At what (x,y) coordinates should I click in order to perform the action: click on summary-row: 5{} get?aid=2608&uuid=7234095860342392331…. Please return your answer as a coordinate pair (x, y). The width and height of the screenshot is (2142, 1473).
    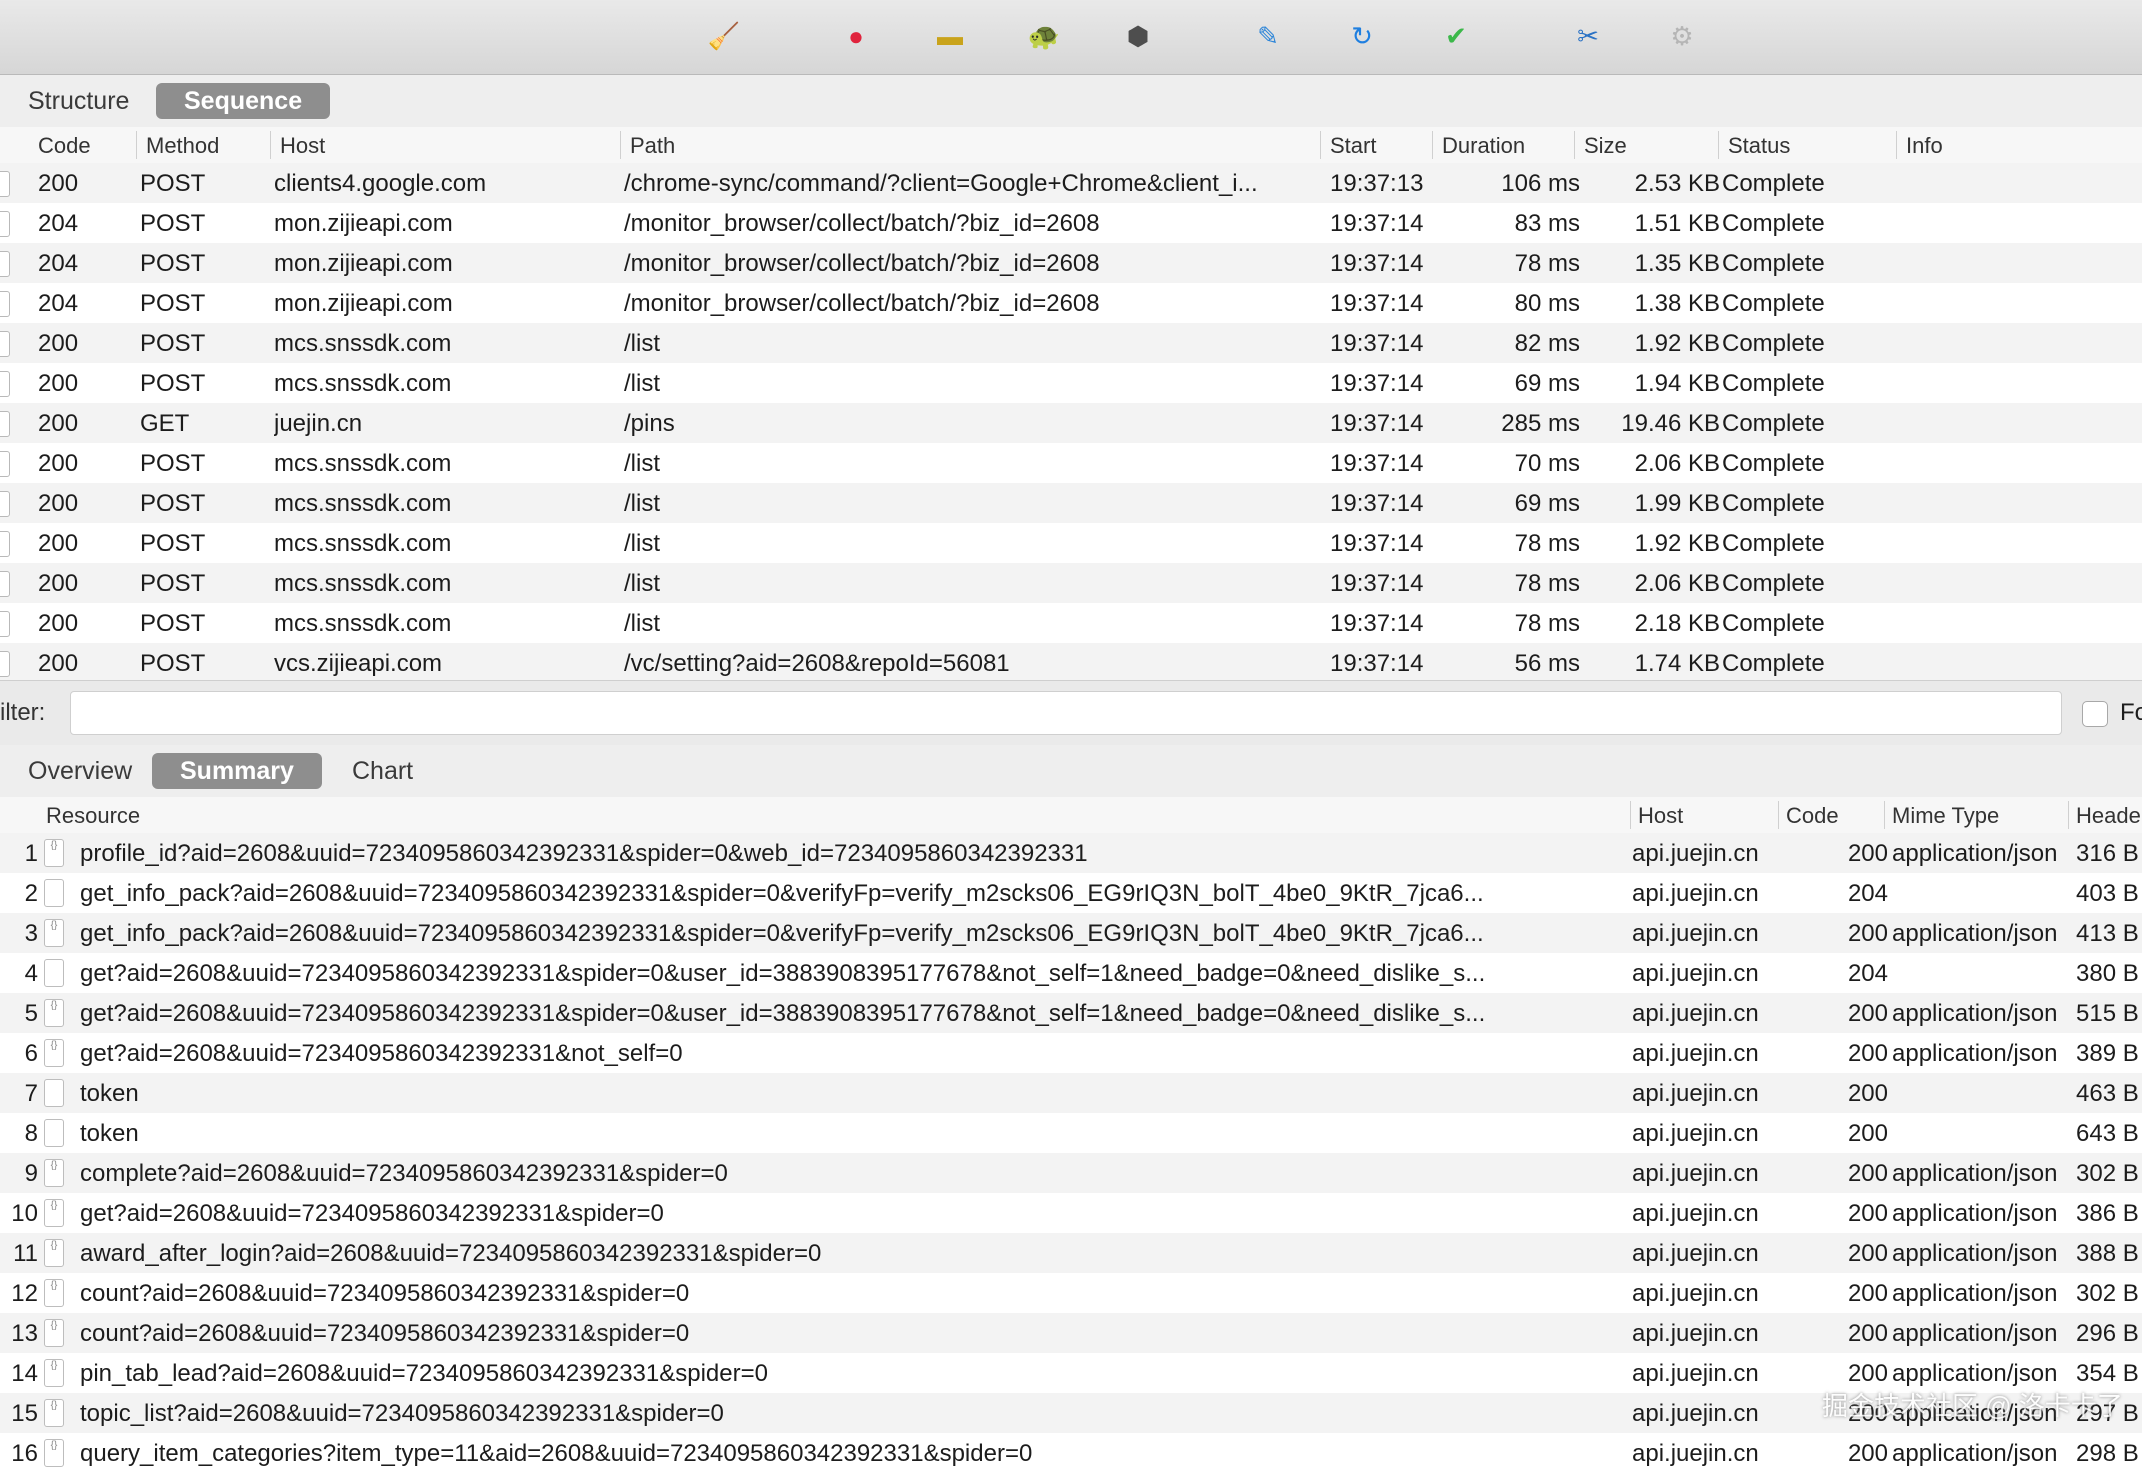
    Looking at the image, I should click on (1071, 1013).